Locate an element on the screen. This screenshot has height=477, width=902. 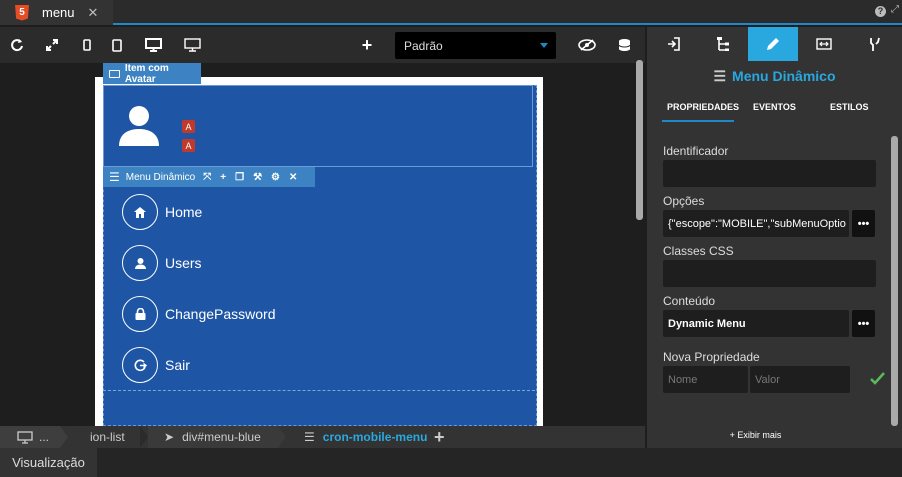
html5-icon: 5 is located at coordinates (22, 12).